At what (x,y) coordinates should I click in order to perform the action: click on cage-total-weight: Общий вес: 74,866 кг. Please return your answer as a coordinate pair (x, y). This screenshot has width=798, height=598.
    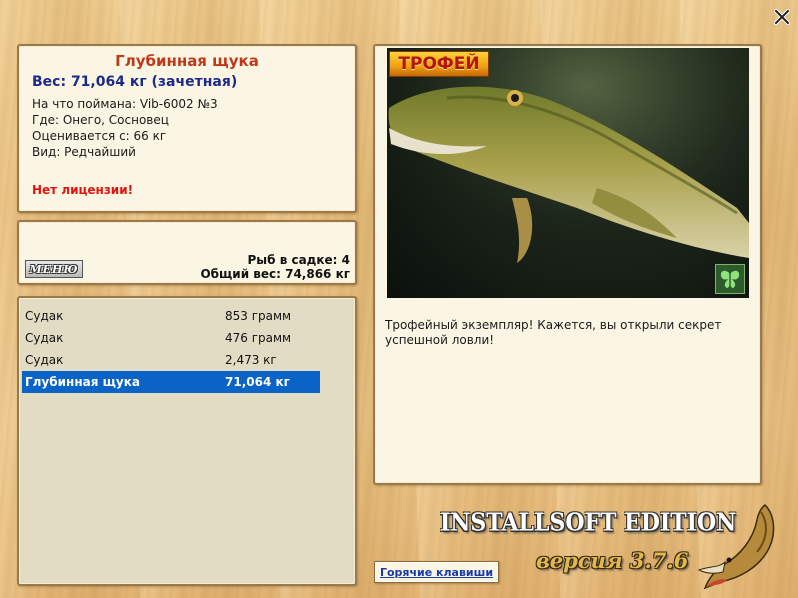
    Looking at the image, I should click on (275, 274).